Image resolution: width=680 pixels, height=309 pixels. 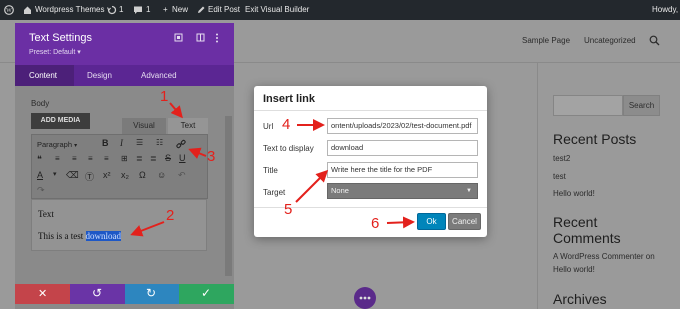 What do you see at coordinates (72, 175) in the screenshot?
I see `clear-format-icon: ⌫` at bounding box center [72, 175].